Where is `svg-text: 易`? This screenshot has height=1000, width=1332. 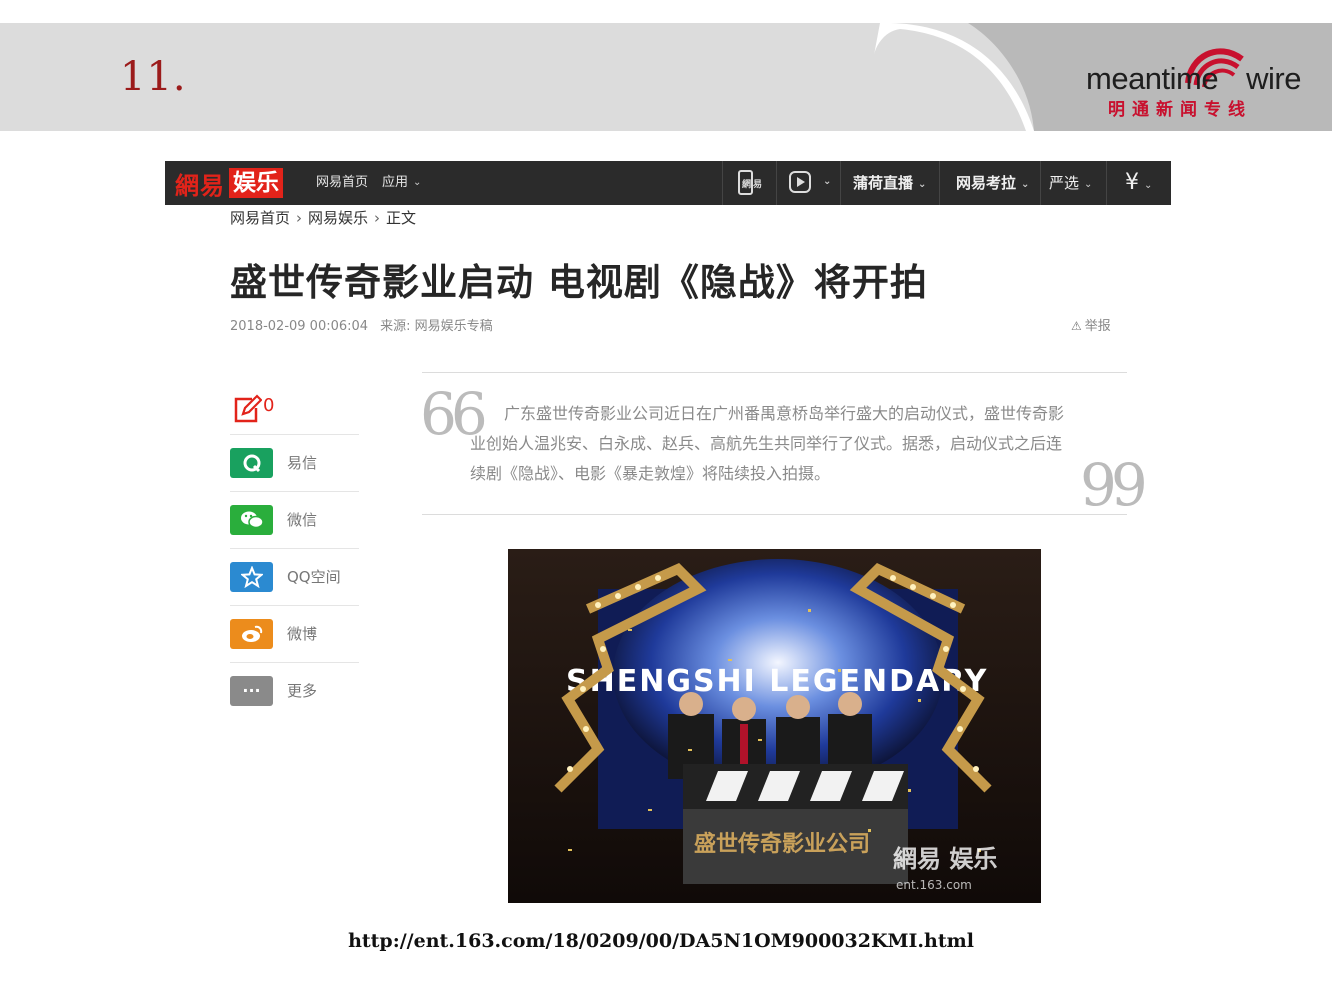
svg-text: 易 is located at coordinates (757, 184).